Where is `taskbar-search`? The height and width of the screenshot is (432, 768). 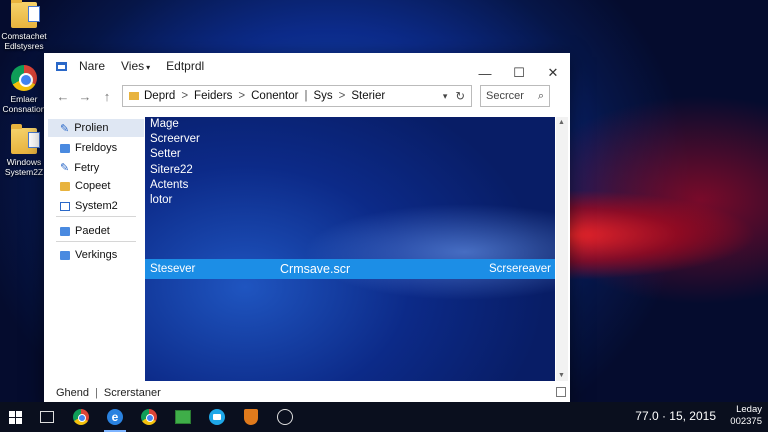 taskbar-search is located at coordinates (285, 417).